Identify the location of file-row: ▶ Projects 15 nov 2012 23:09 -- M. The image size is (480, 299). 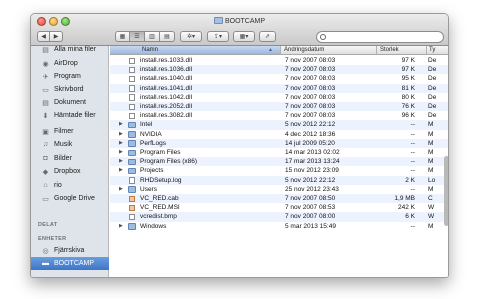
(279, 170).